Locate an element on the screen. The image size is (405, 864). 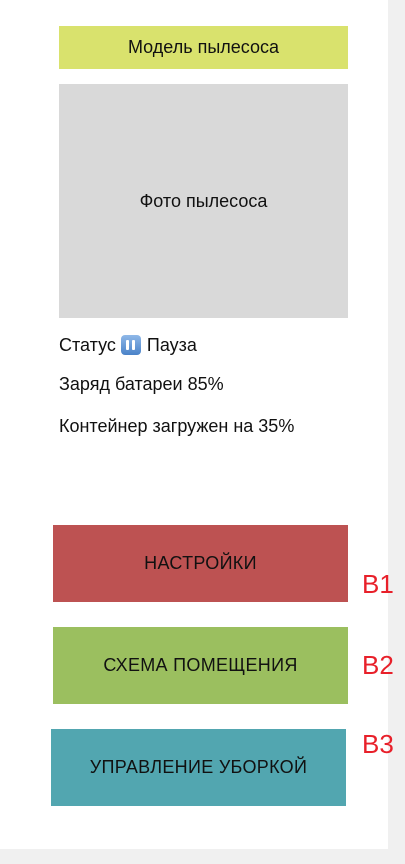
settings-button: НАСТРОЙКИ is located at coordinates (200, 563).